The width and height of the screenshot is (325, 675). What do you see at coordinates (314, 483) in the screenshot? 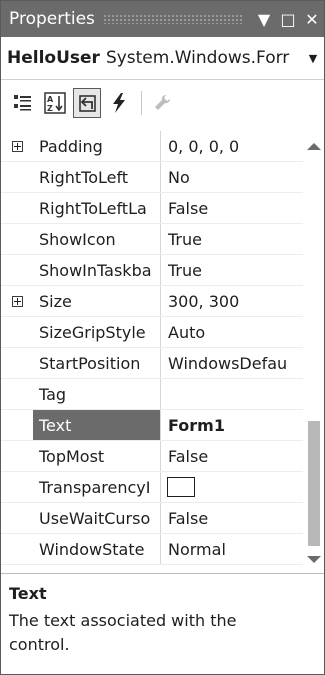
I see `scroll-thumb` at bounding box center [314, 483].